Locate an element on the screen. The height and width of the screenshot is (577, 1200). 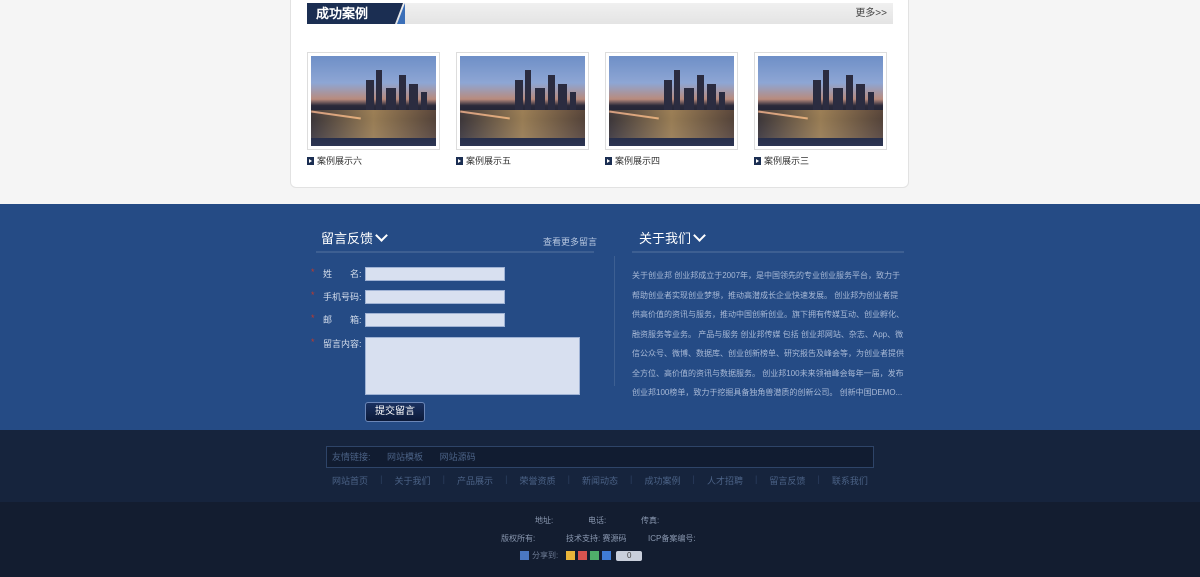
phone-info: 电话: is located at coordinates (597, 520).